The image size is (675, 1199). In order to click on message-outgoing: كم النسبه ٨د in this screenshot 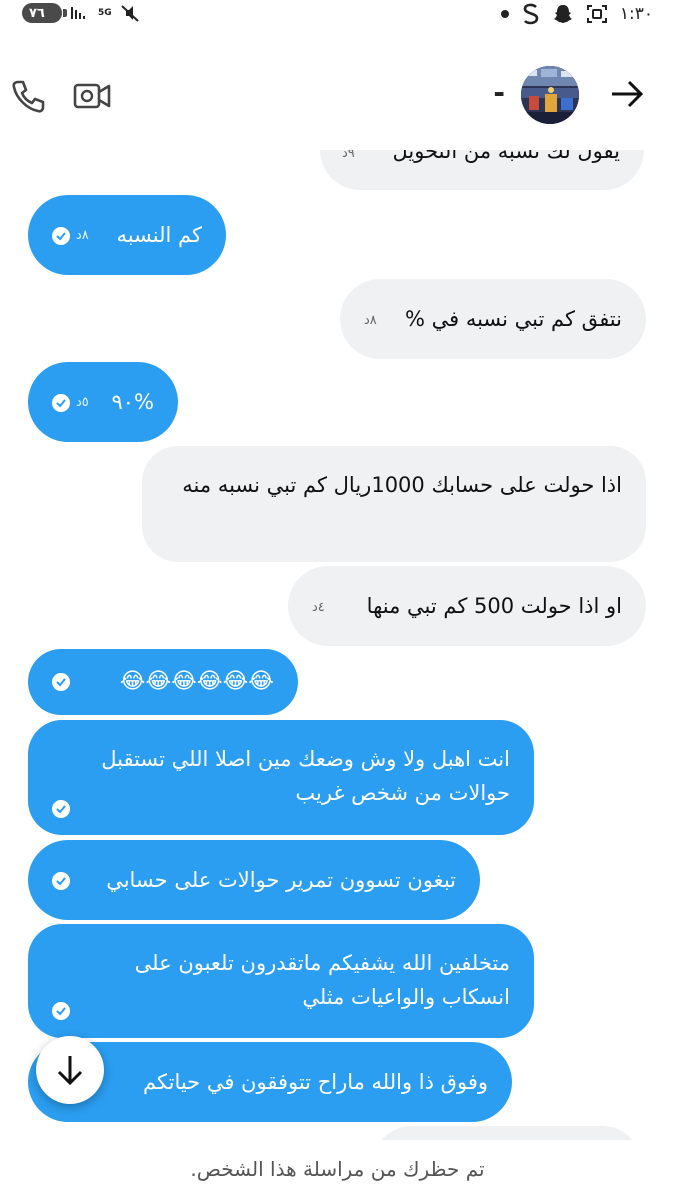, I will do `click(127, 235)`.